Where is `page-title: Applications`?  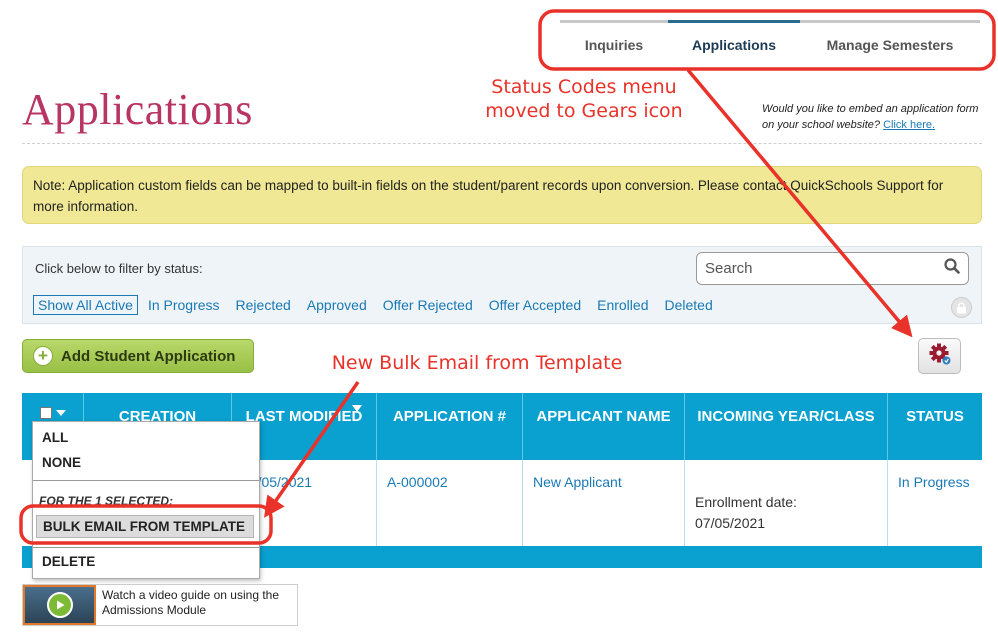
page-title: Applications is located at coordinates (137, 109).